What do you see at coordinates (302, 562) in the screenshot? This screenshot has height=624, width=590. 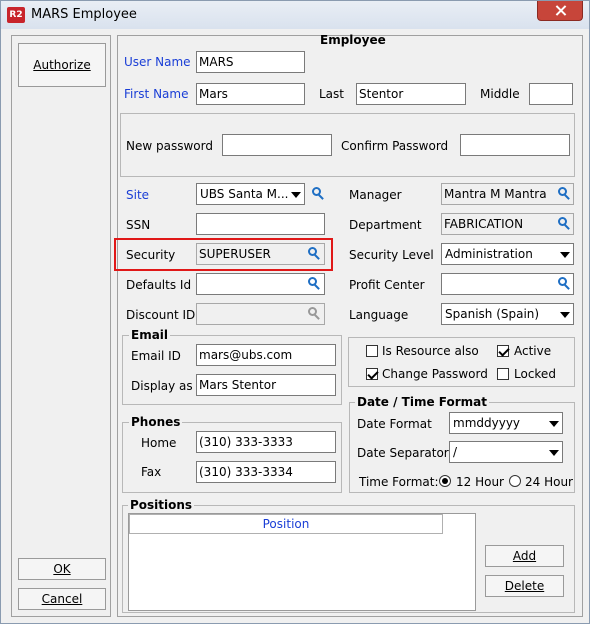 I see `positions-grid: Position` at bounding box center [302, 562].